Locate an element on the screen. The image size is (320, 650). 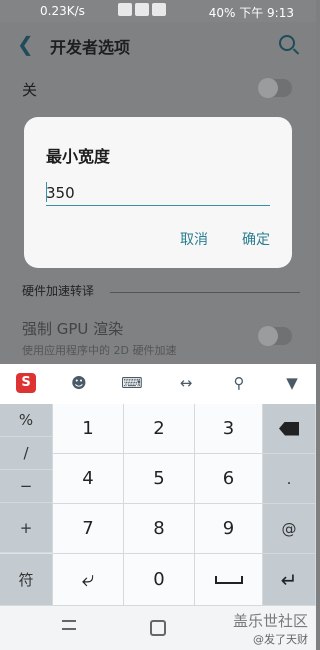
search-icon: ⚲ is located at coordinates (239, 383).